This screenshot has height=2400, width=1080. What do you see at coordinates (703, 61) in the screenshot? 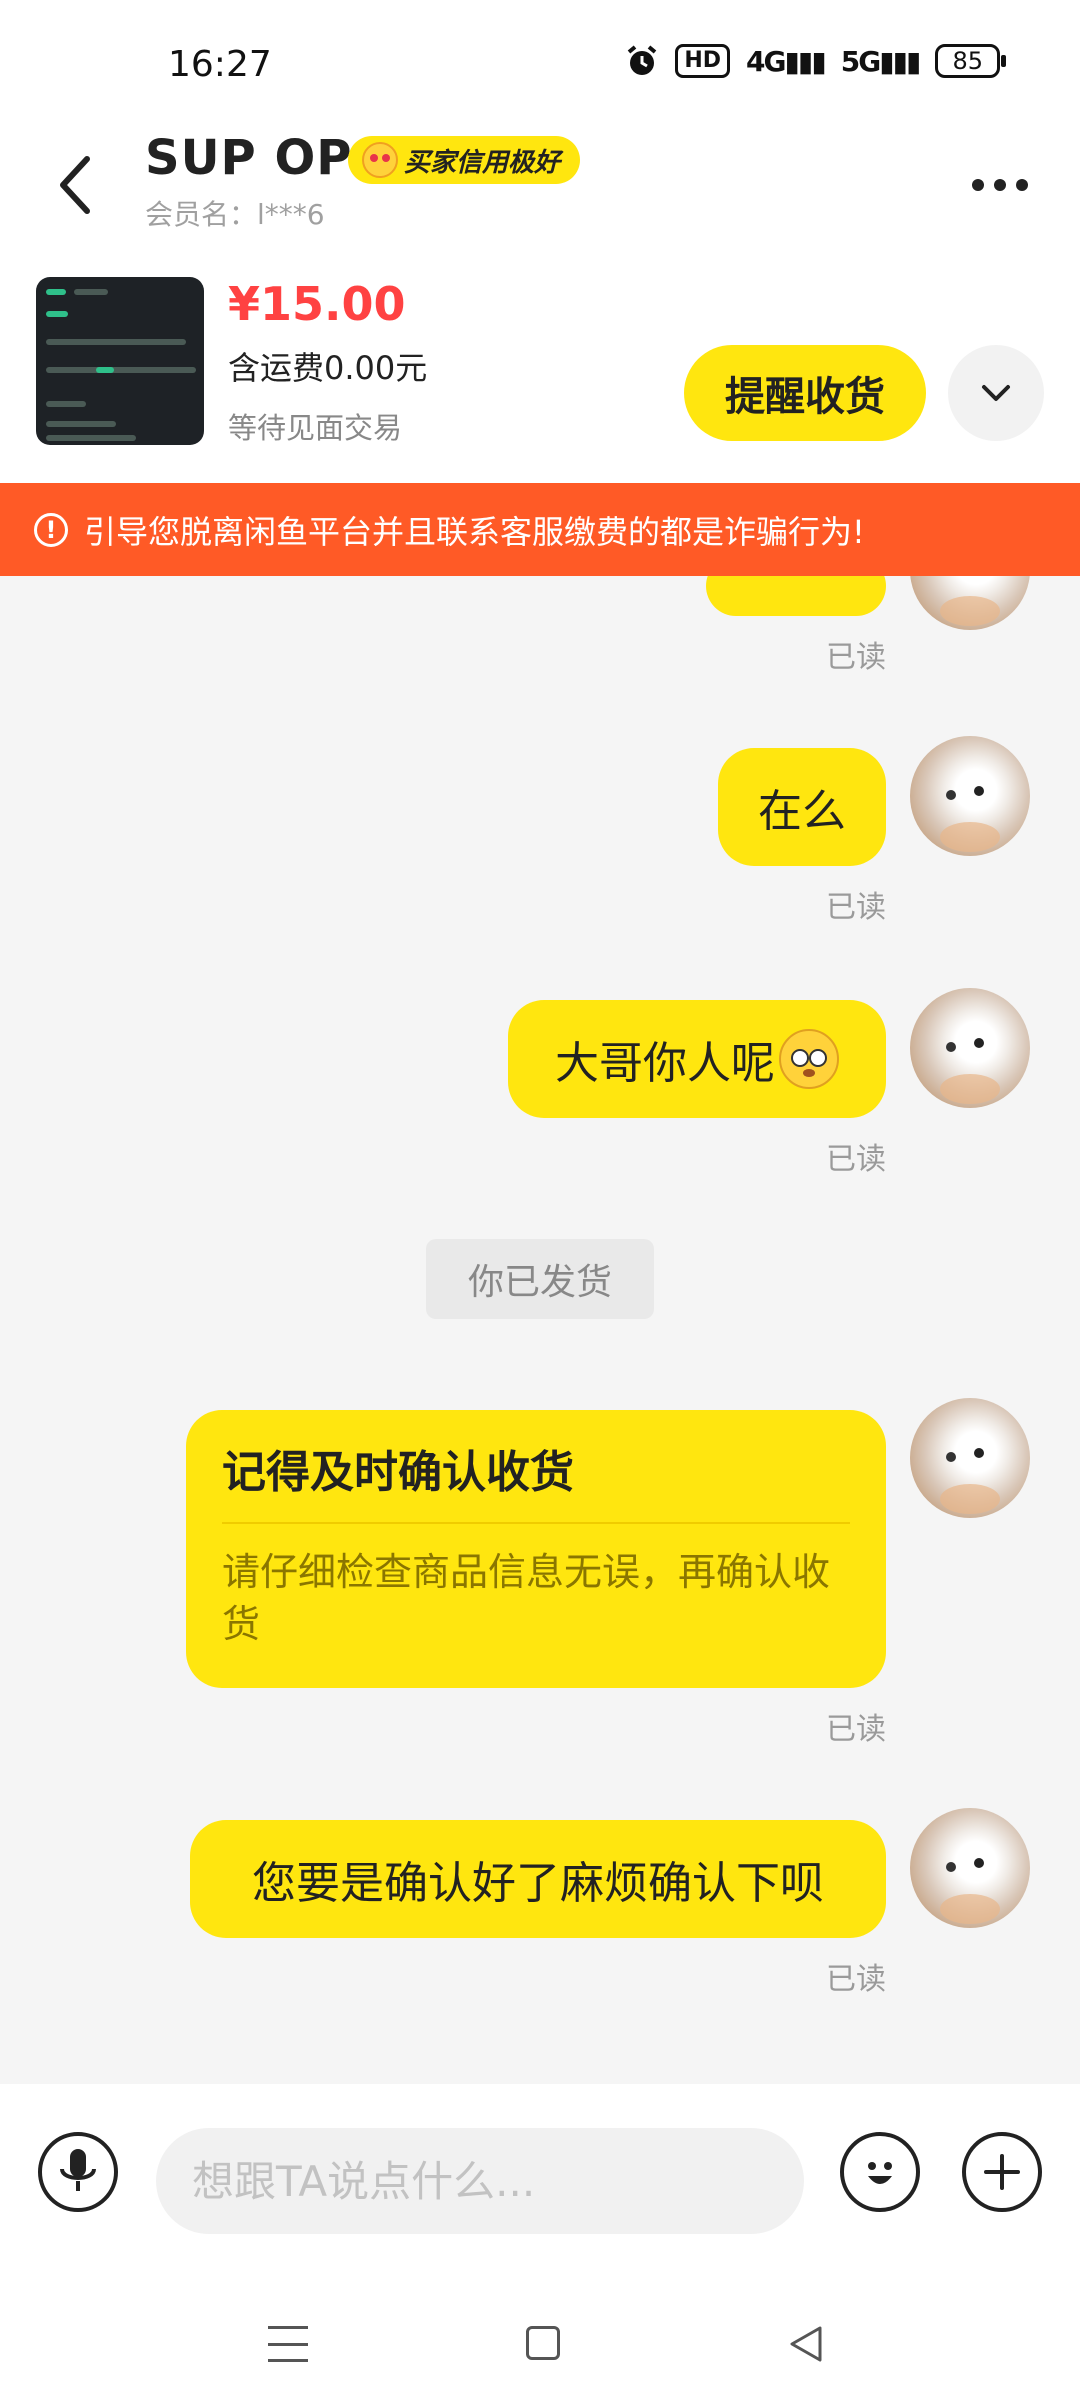
I see `hd-badge: HD` at bounding box center [703, 61].